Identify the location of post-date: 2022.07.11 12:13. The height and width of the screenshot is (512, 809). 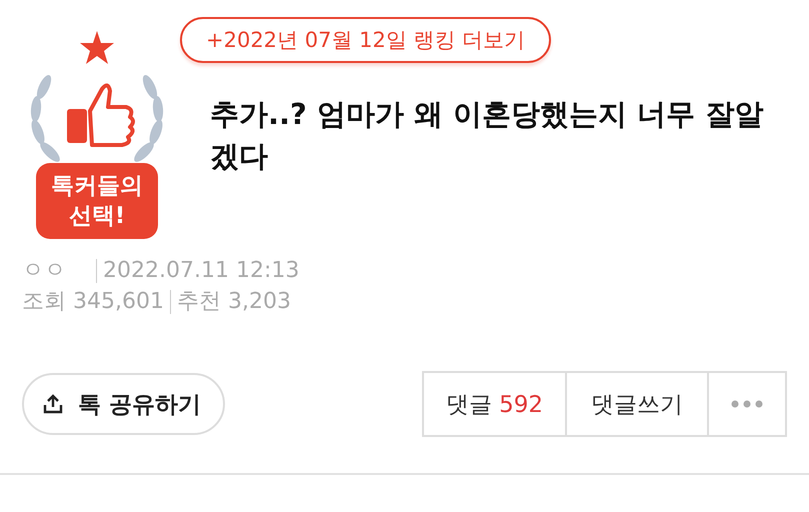
(201, 271).